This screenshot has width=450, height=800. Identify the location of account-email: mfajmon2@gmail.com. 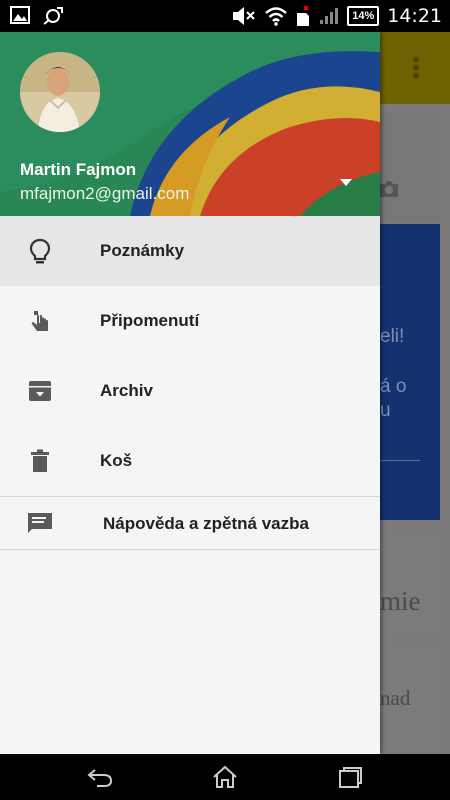
(105, 193).